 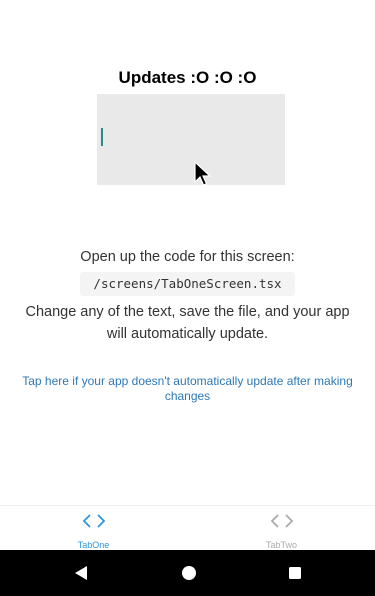 I want to click on bottom-tab-bar: TabOne TabTwo, so click(x=187, y=528).